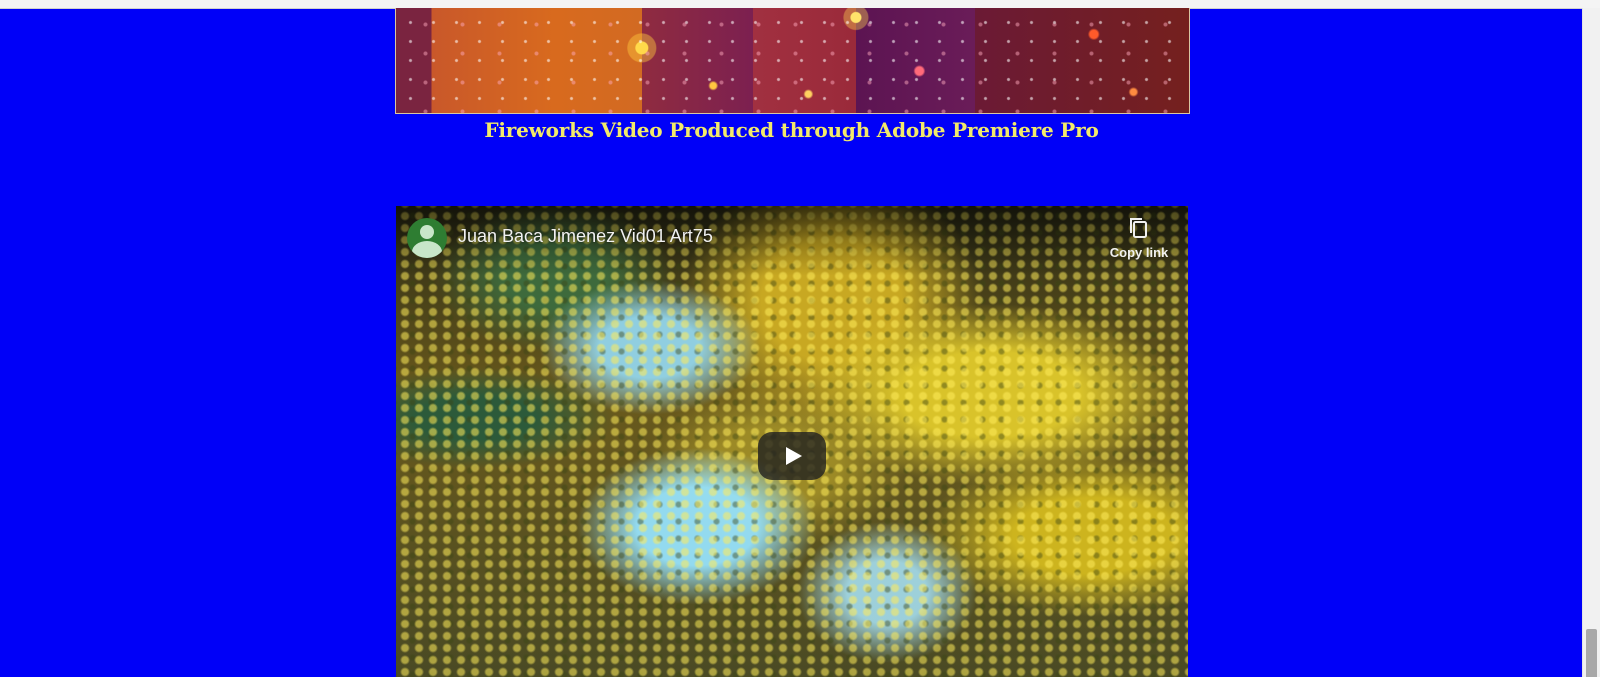 The height and width of the screenshot is (677, 1600). I want to click on copy-icon, so click(1138, 228).